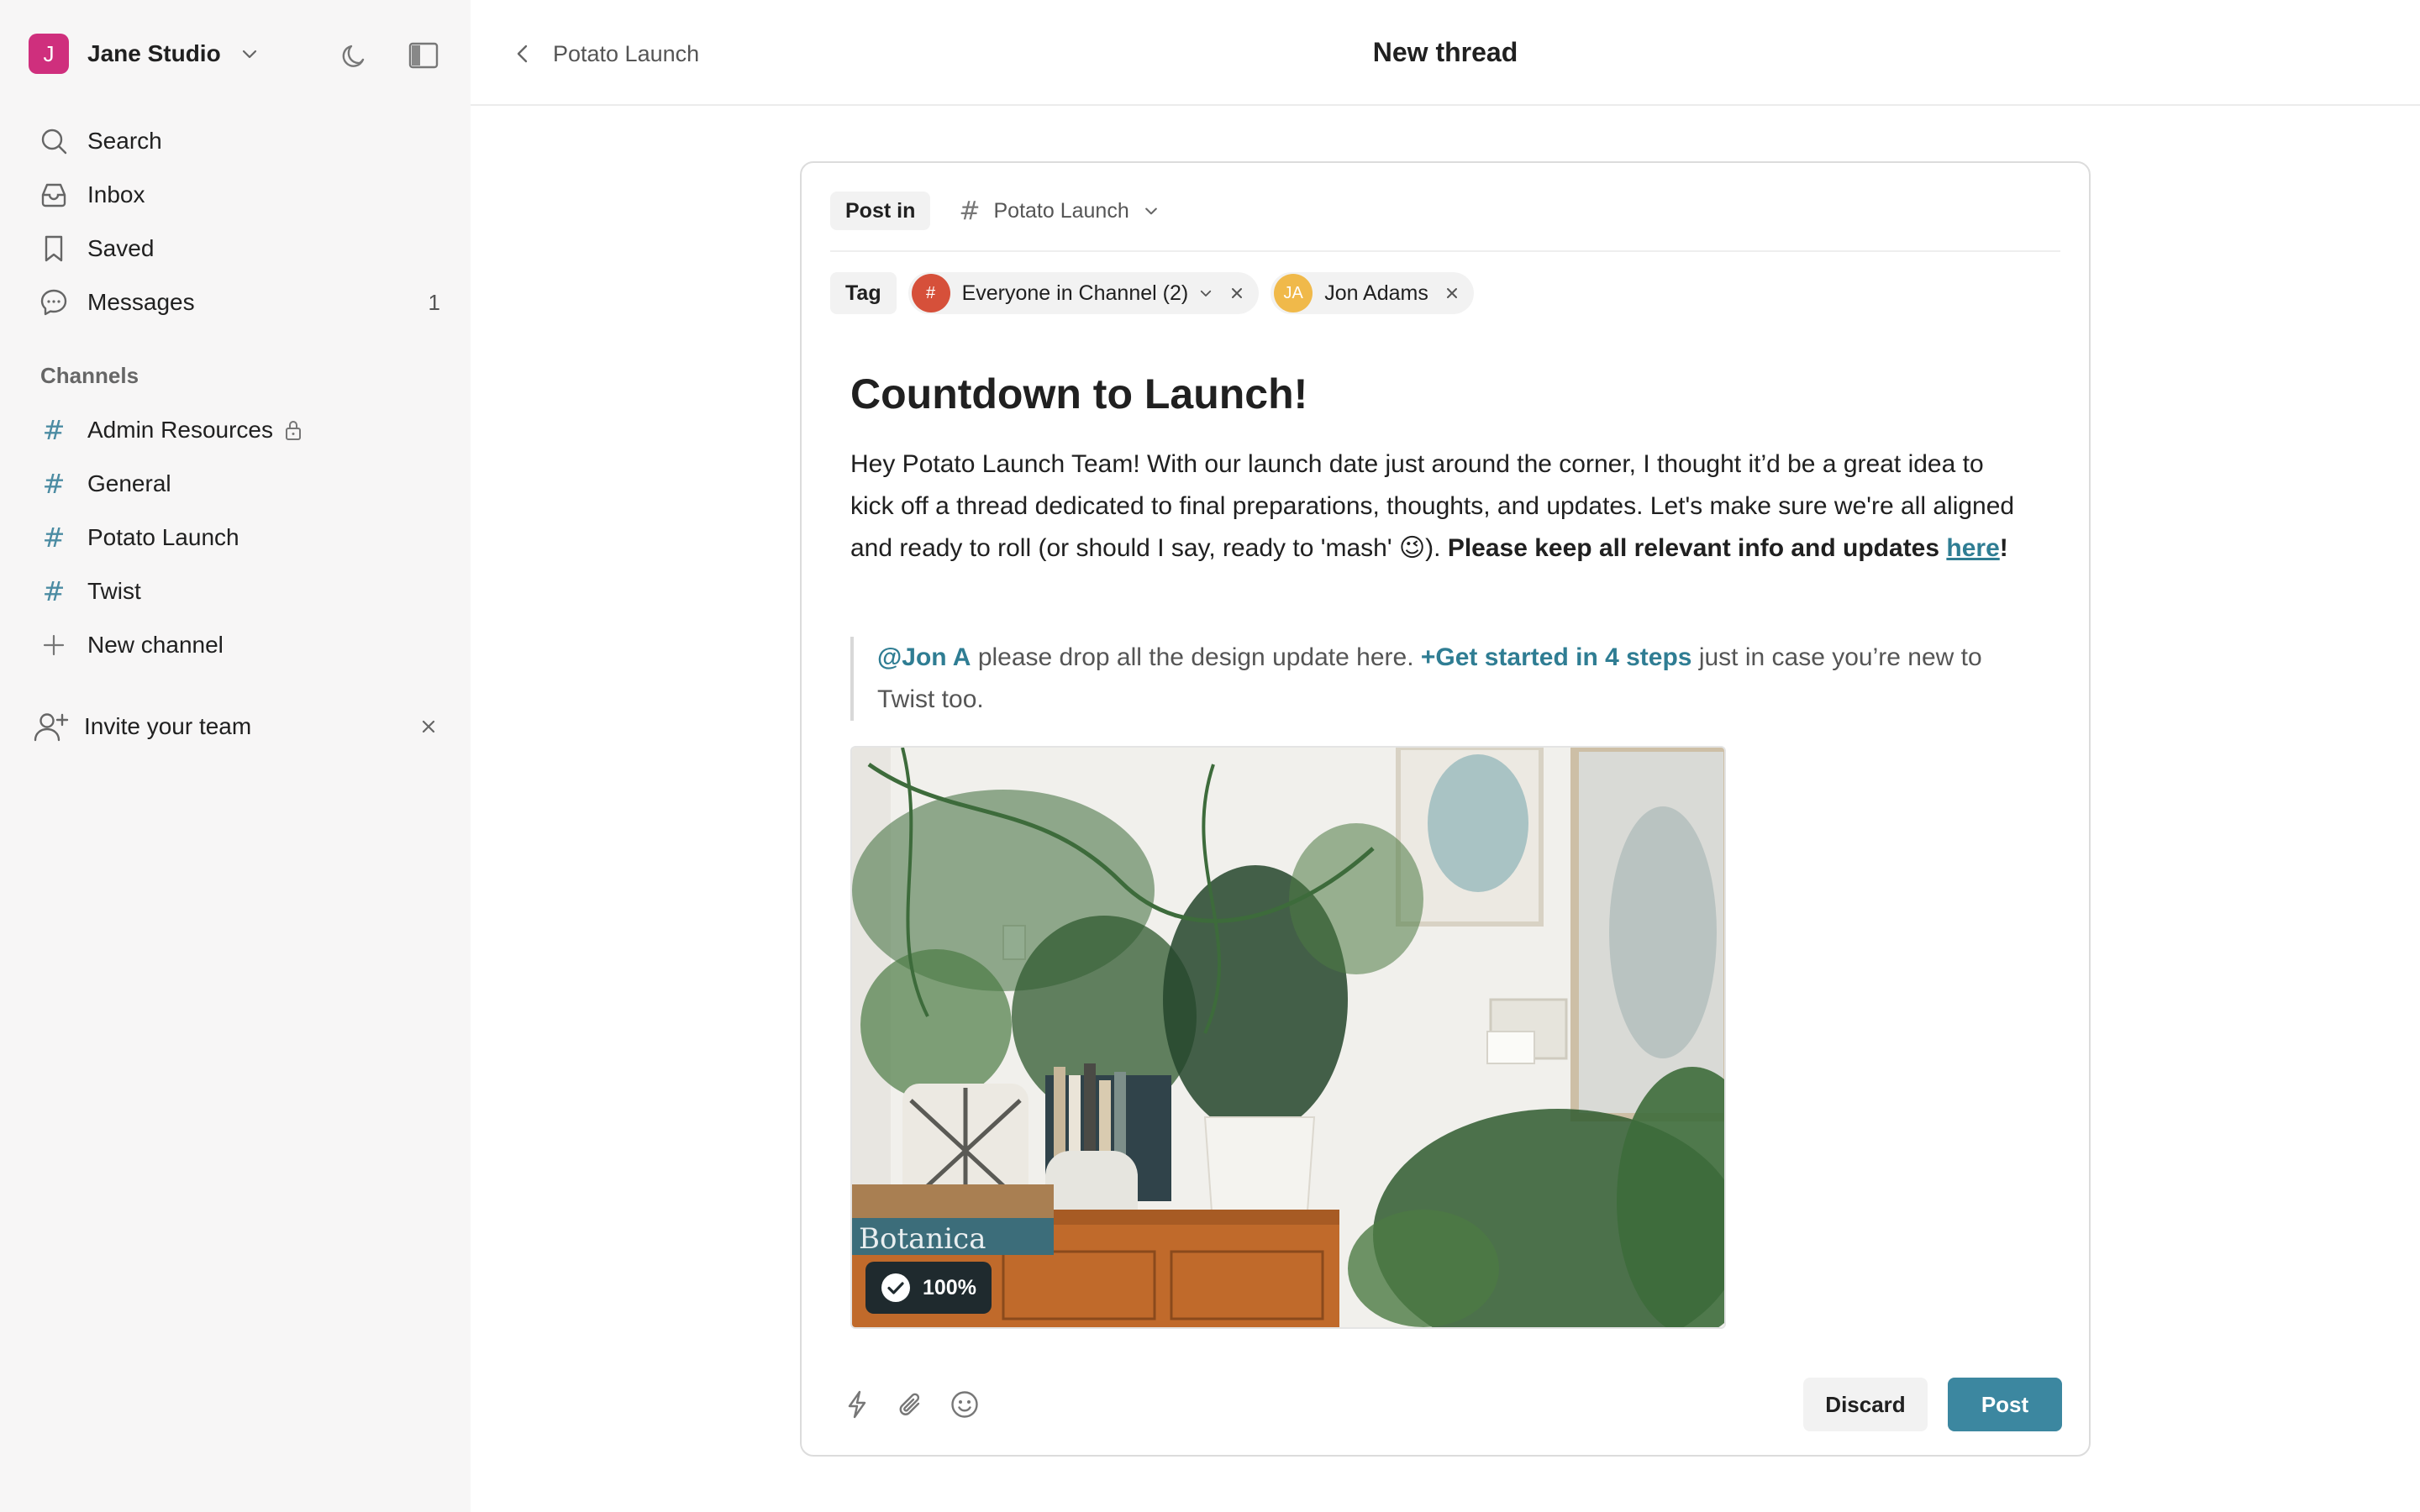 This screenshot has width=2420, height=1512. Describe the element at coordinates (1376, 293) in the screenshot. I see `tag-chip-label: Jon Adams` at that location.